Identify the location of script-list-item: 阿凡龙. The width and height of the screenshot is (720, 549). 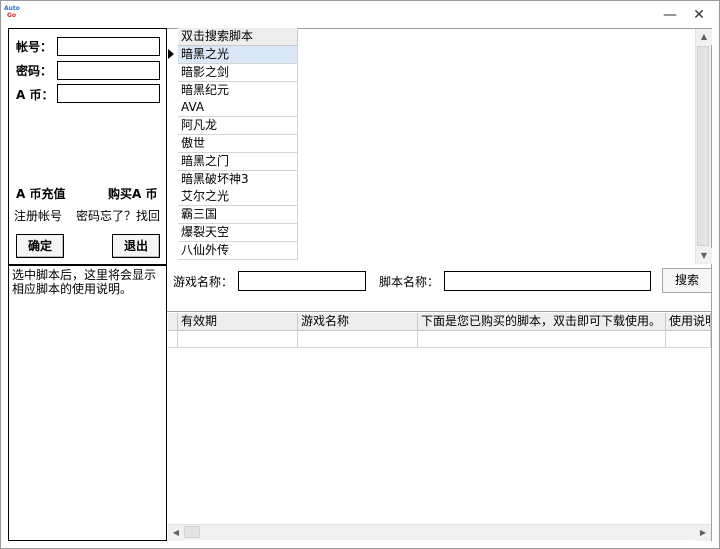
(238, 126).